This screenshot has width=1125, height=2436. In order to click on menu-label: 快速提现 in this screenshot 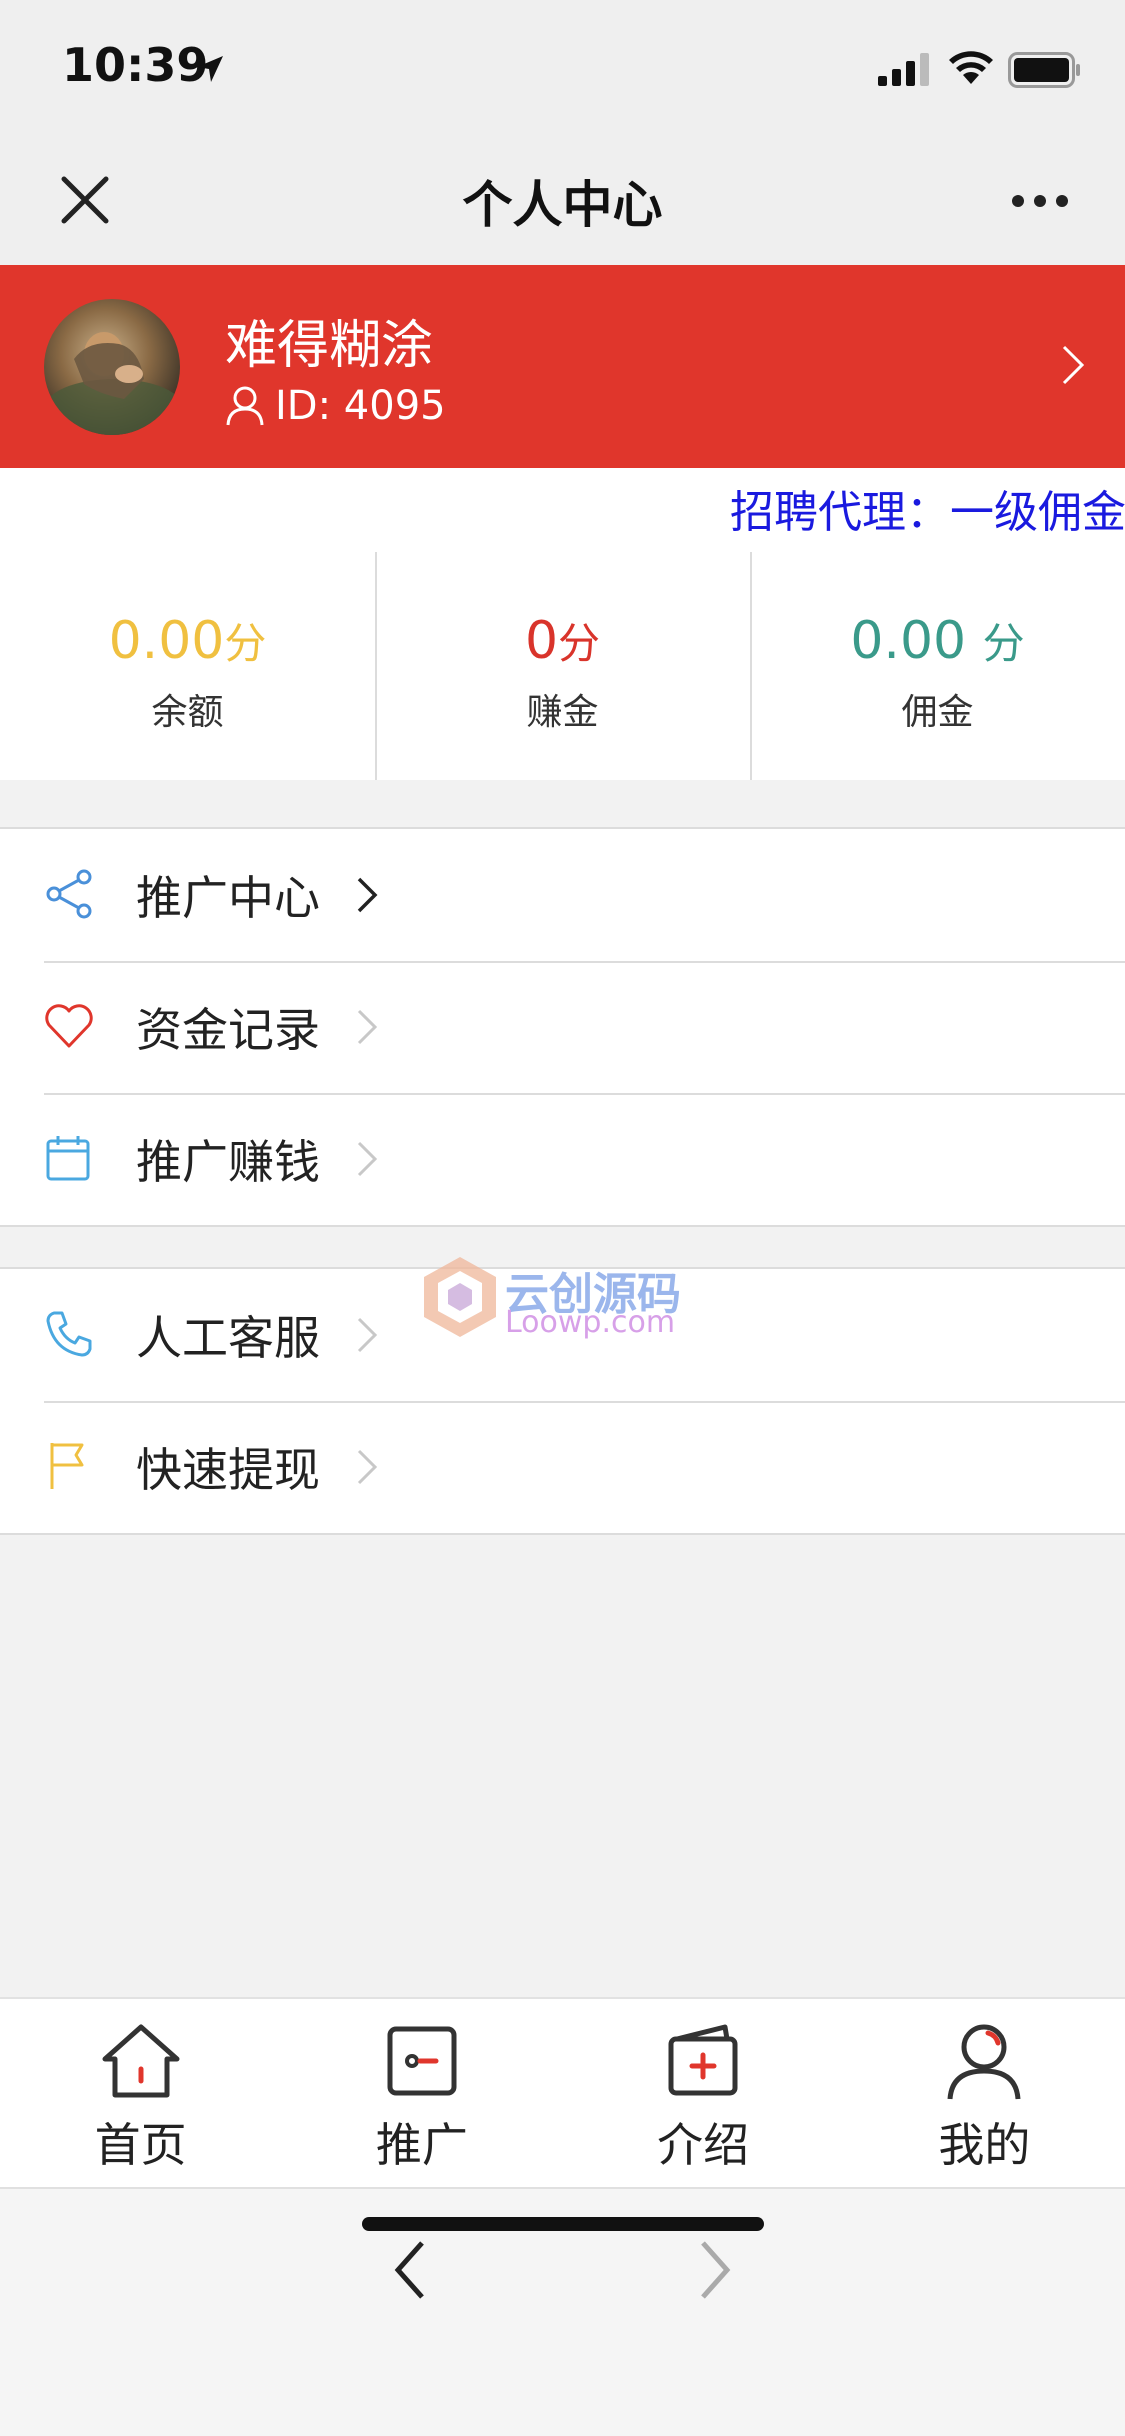, I will do `click(228, 1470)`.